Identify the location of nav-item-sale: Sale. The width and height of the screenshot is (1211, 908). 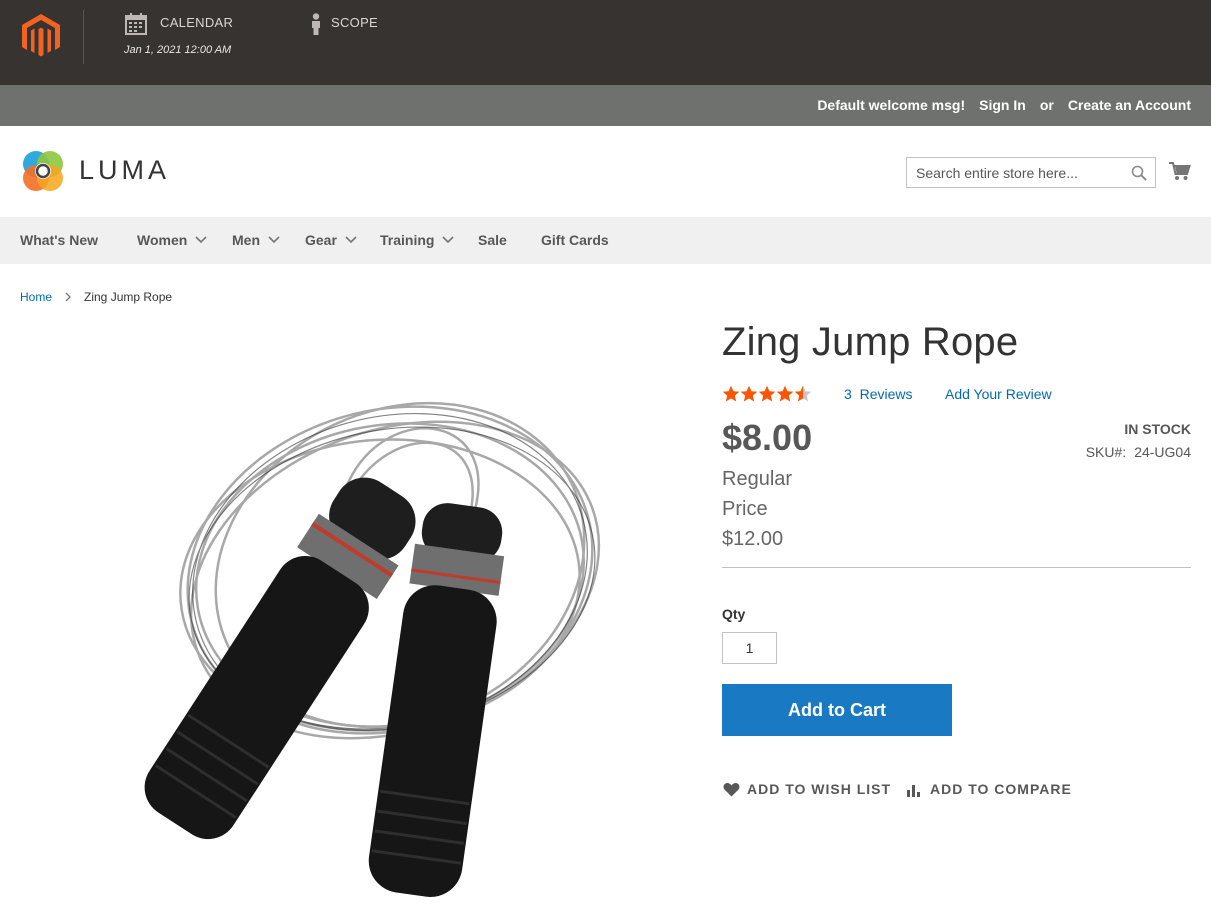
(492, 240).